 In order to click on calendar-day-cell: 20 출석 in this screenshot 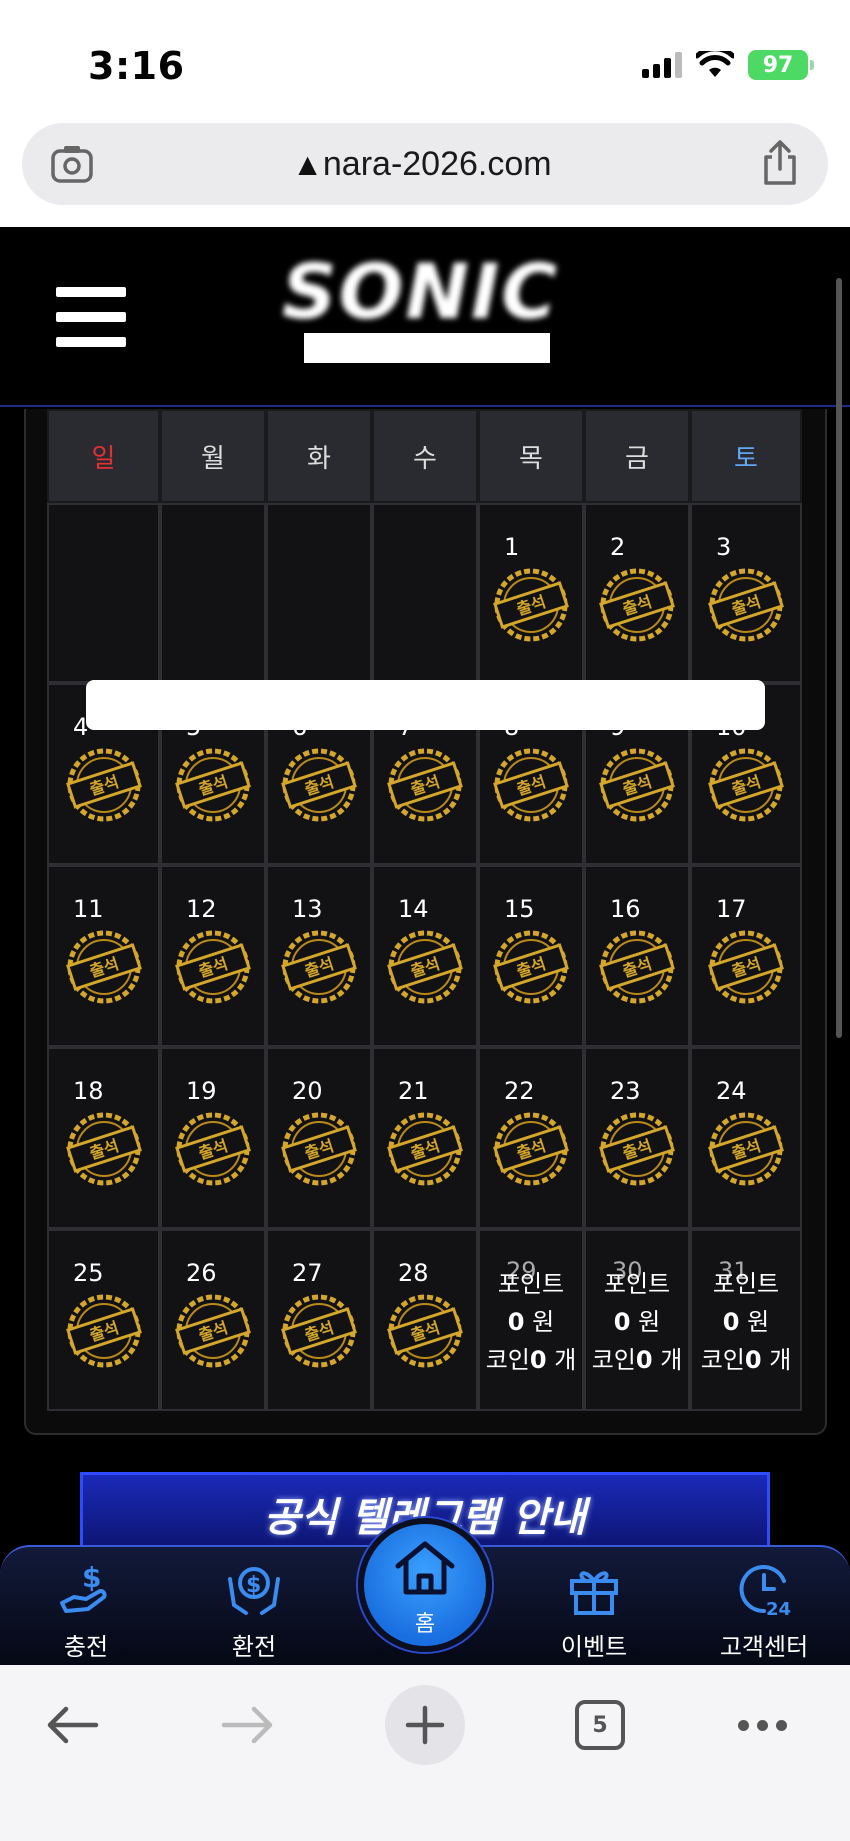, I will do `click(319, 1138)`.